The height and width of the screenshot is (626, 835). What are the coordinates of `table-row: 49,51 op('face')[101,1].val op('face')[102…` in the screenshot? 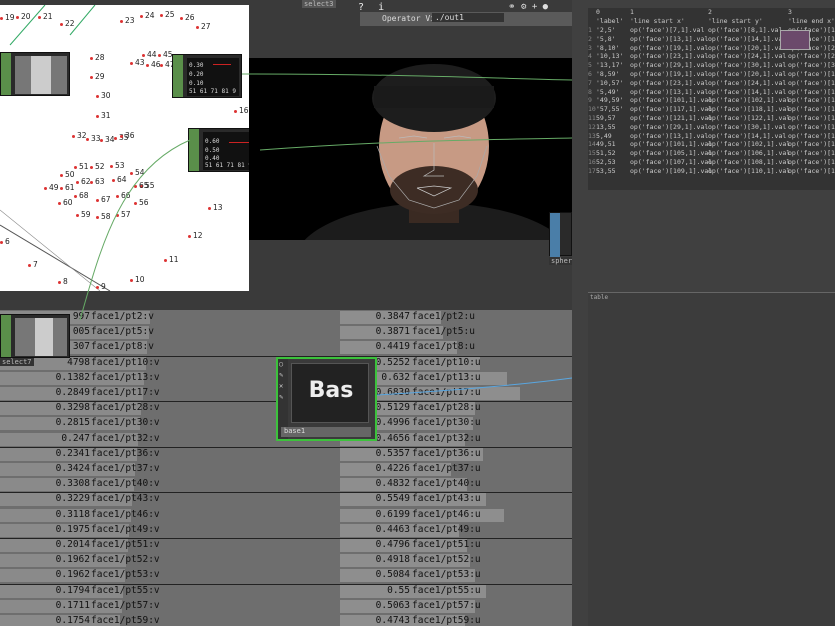 It's located at (711, 144).